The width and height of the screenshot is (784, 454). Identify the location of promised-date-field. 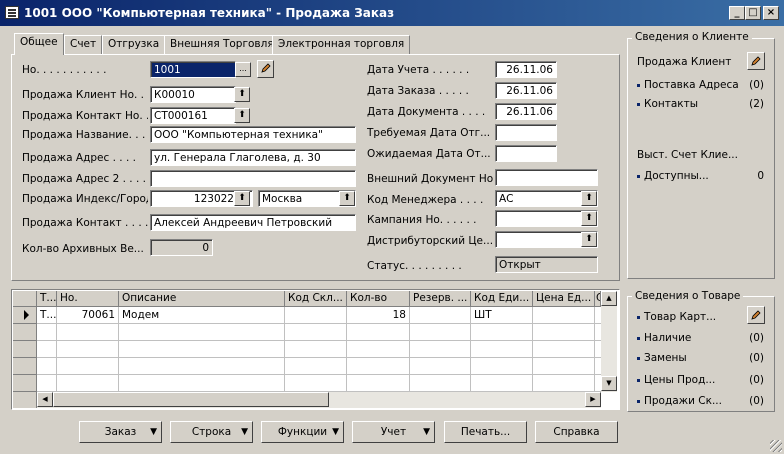
(526, 153).